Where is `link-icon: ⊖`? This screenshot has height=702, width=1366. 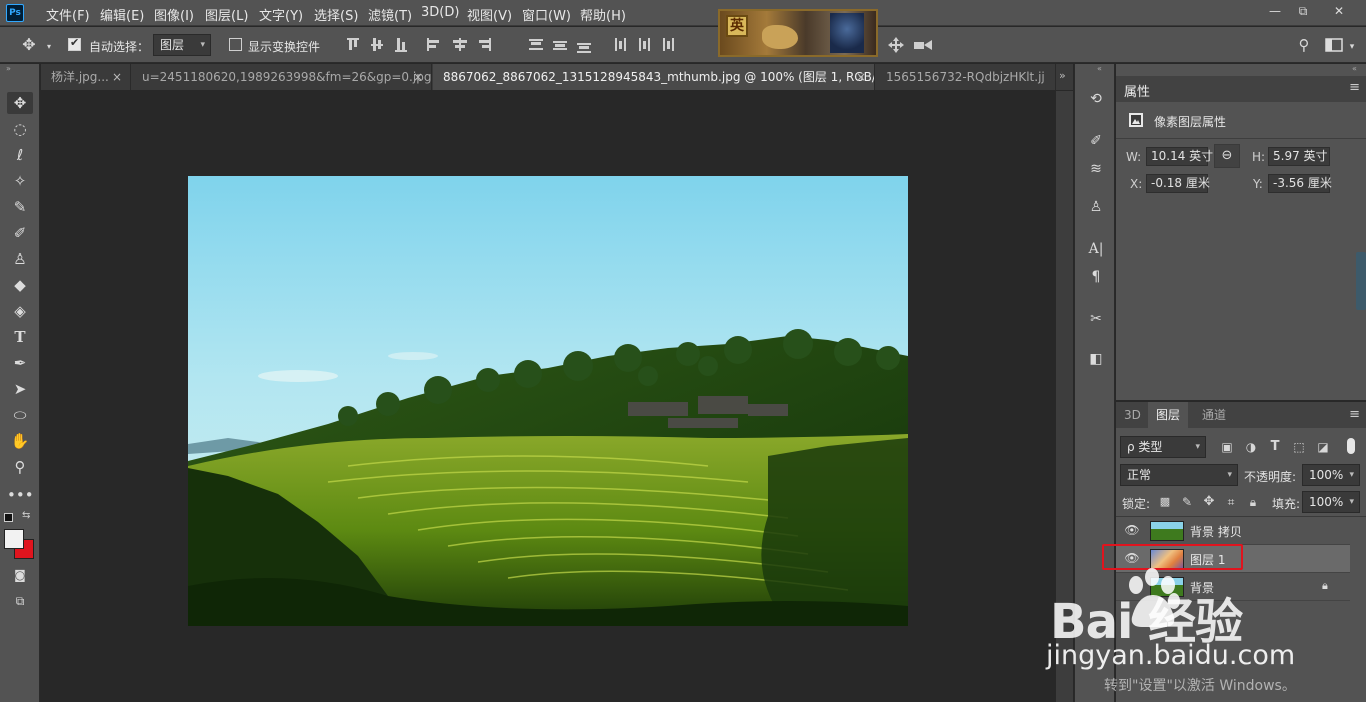
link-icon: ⊖ is located at coordinates (1227, 156).